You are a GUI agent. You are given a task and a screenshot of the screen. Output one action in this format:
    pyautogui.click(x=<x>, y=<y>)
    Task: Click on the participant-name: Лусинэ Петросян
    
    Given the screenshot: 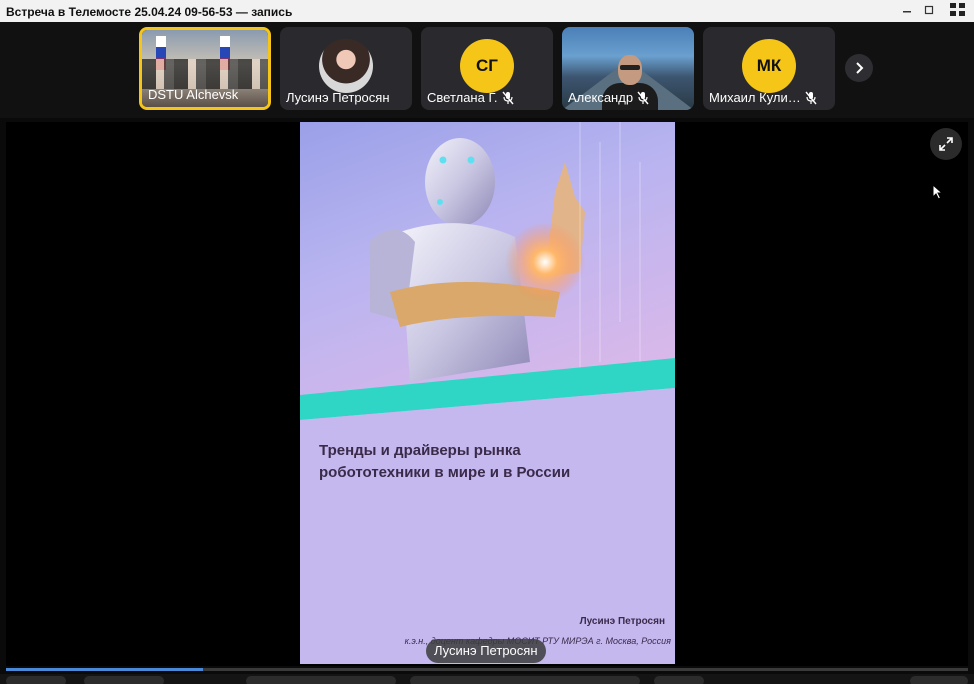 What is the action you would take?
    pyautogui.click(x=338, y=97)
    